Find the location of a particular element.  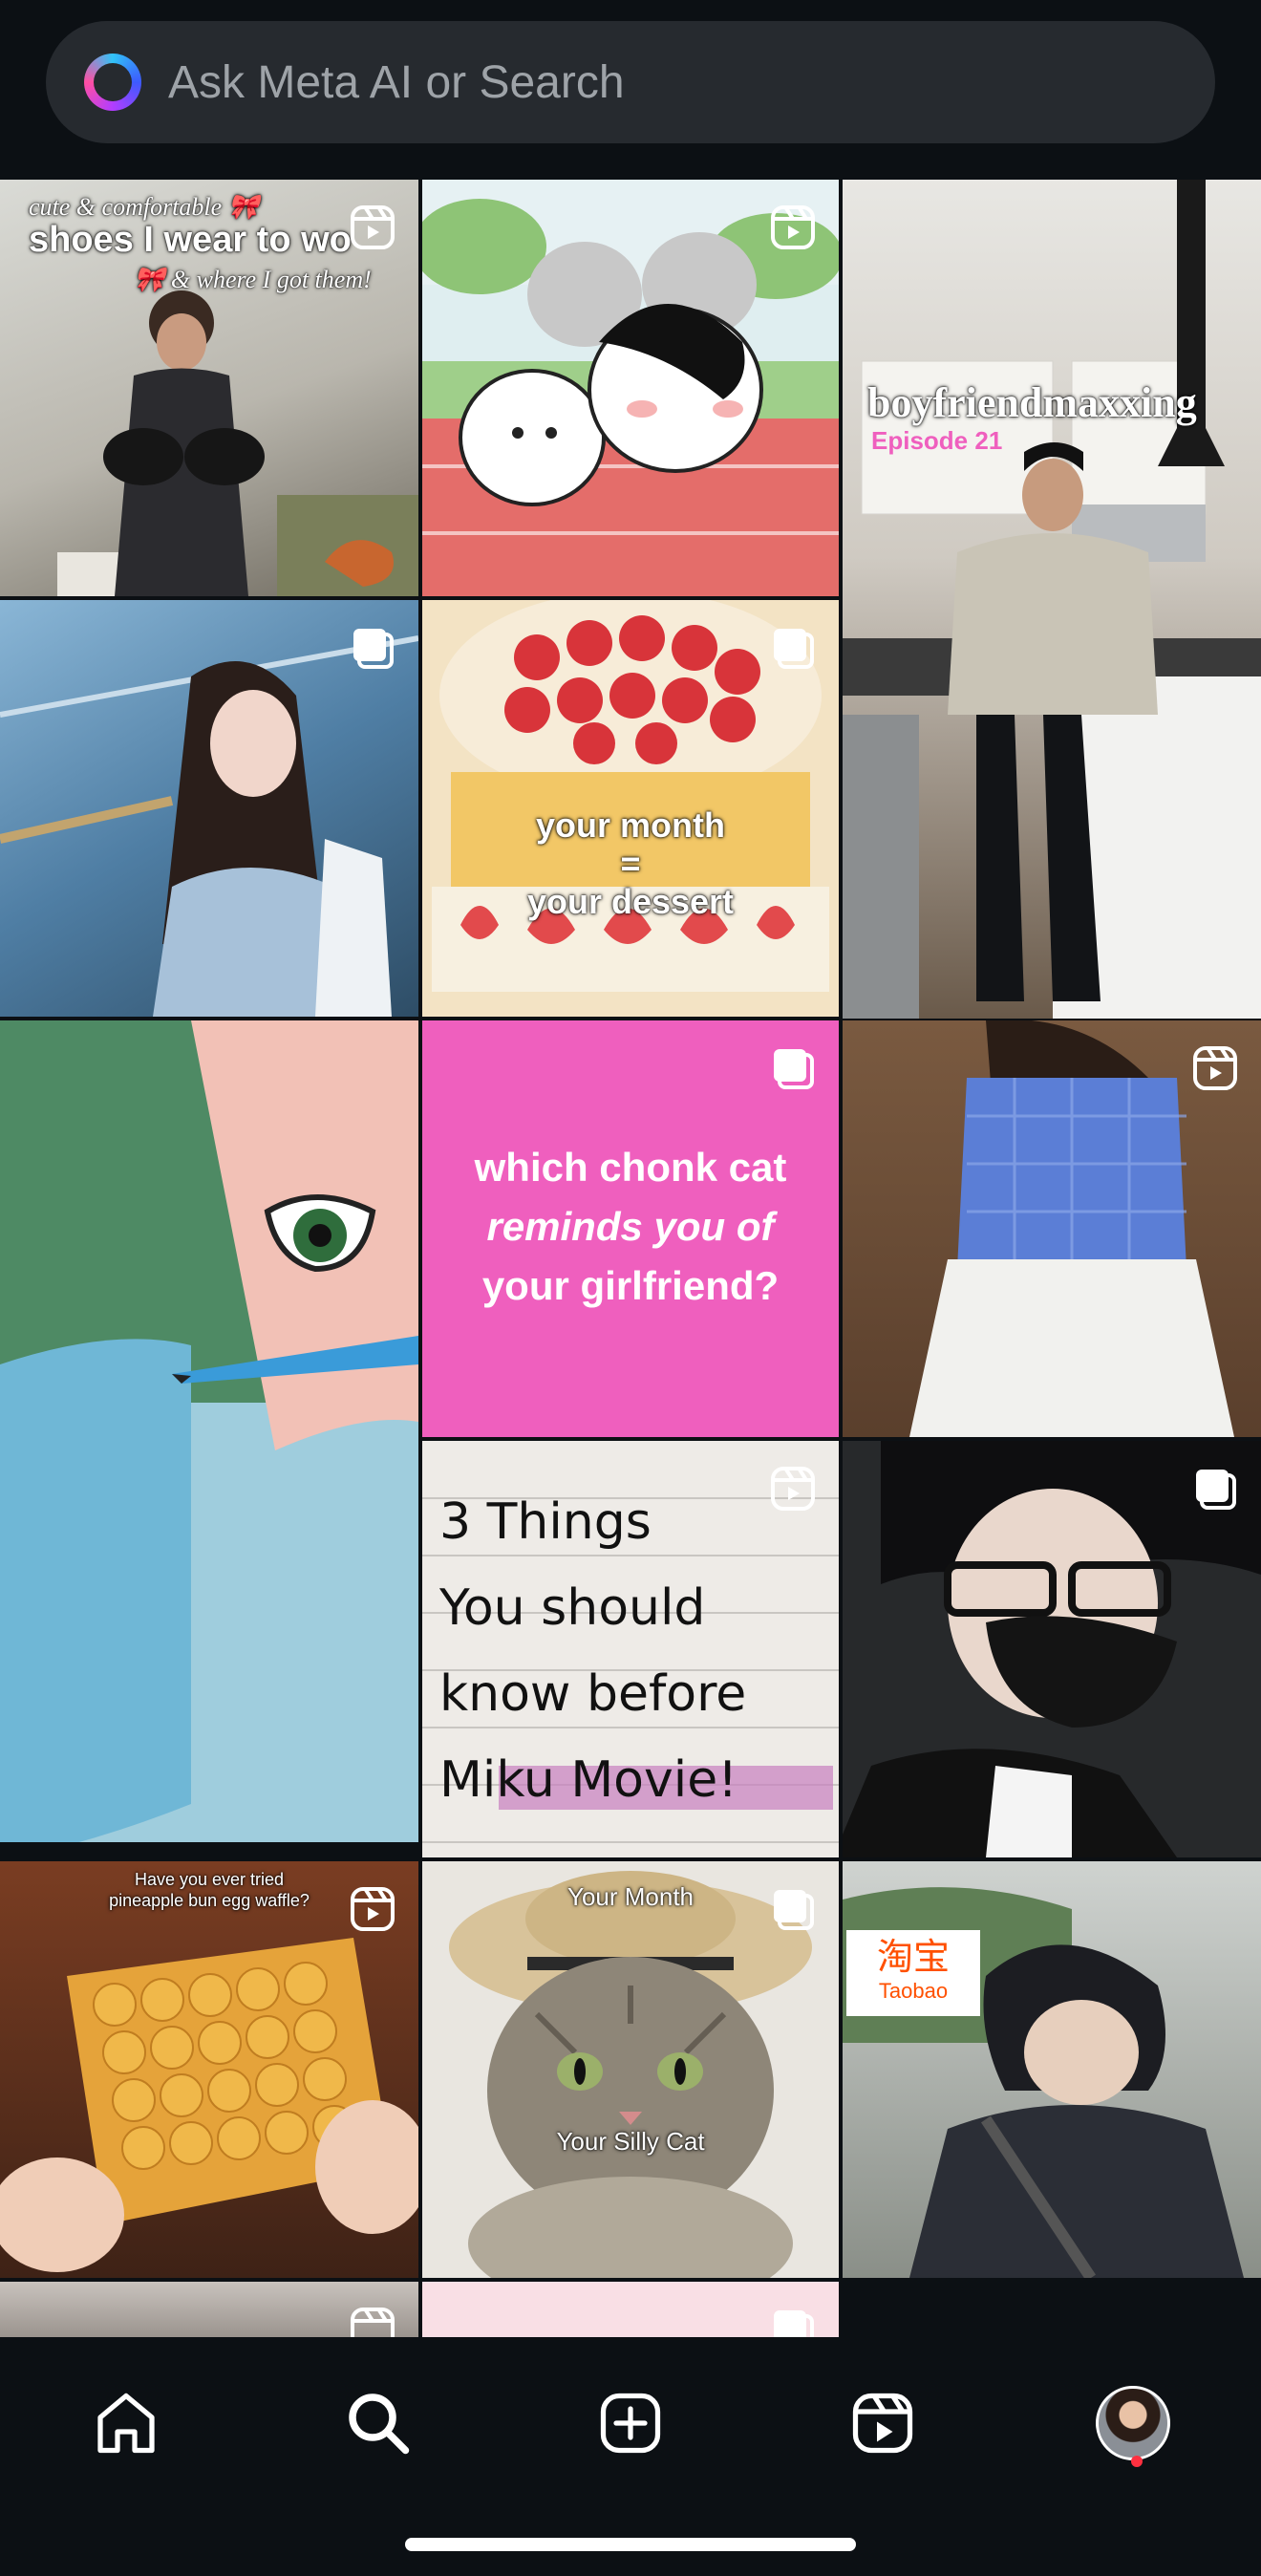

kitchen-photo is located at coordinates (1052, 599).